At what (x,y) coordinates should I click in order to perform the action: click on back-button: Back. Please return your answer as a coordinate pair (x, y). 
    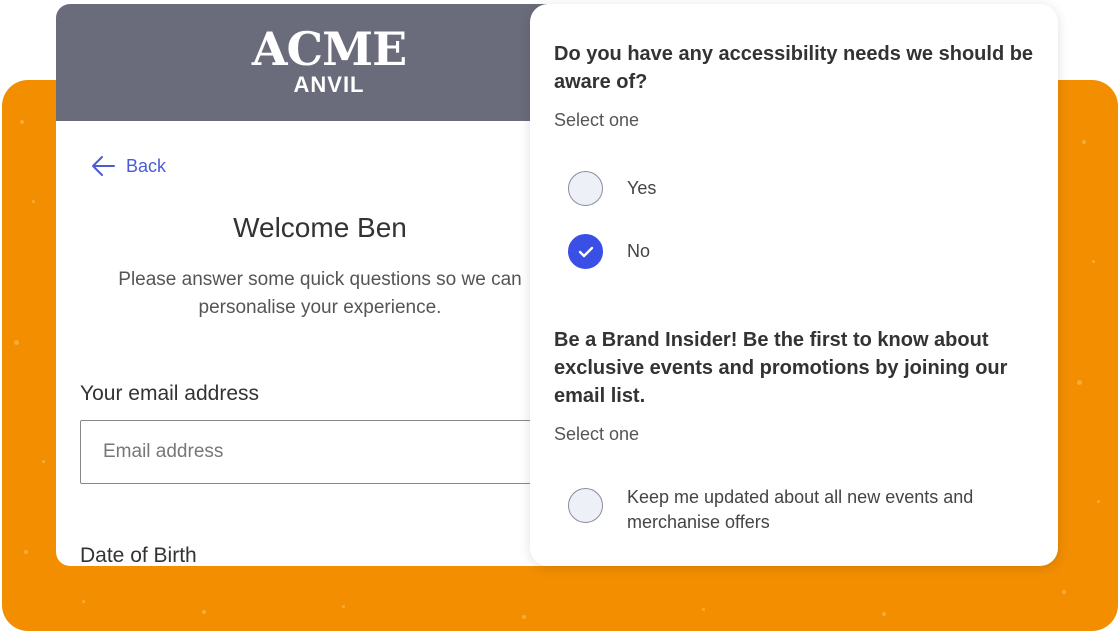
    Looking at the image, I should click on (128, 166).